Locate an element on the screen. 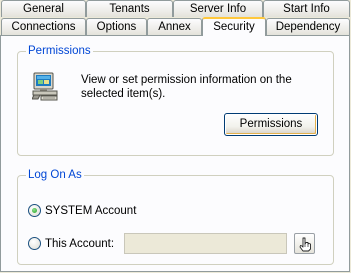 Image resolution: width=351 pixels, height=273 pixels. permissions-button: Permissions is located at coordinates (271, 124).